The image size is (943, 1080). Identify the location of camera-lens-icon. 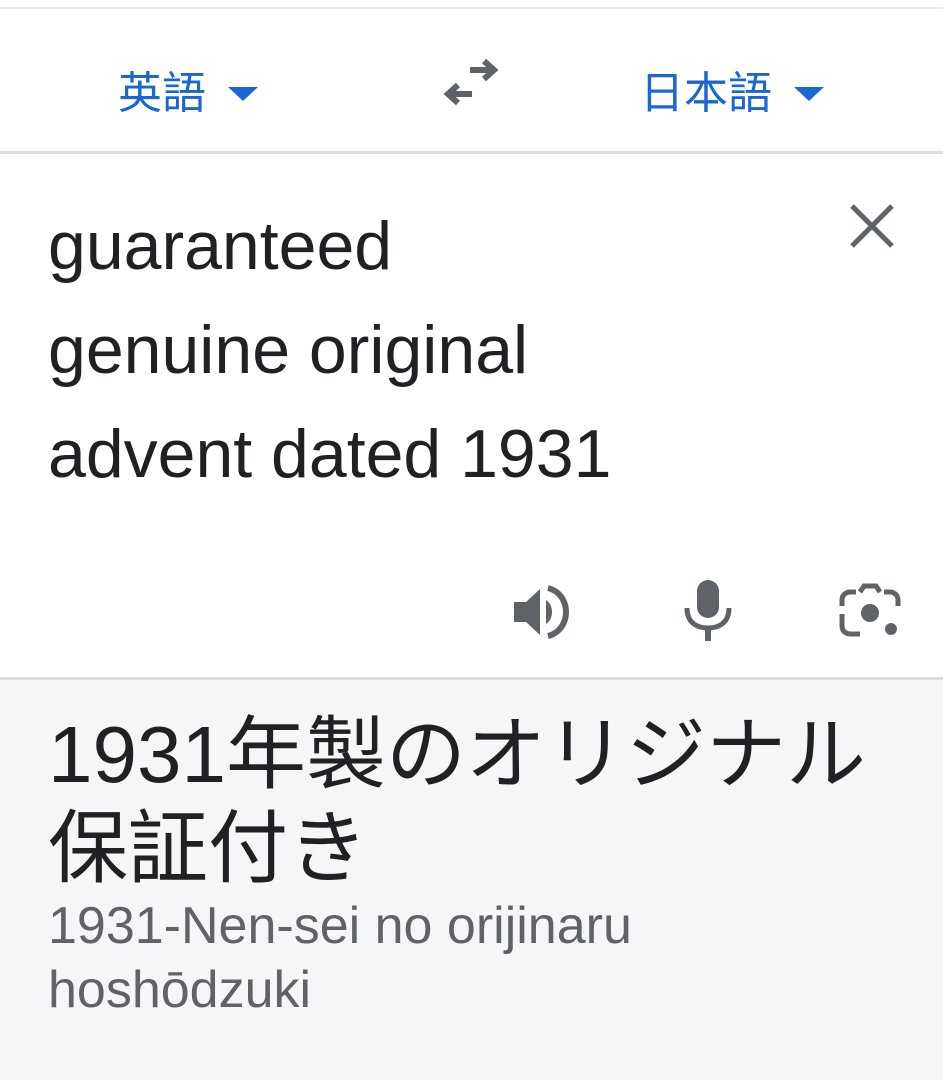
(870, 610).